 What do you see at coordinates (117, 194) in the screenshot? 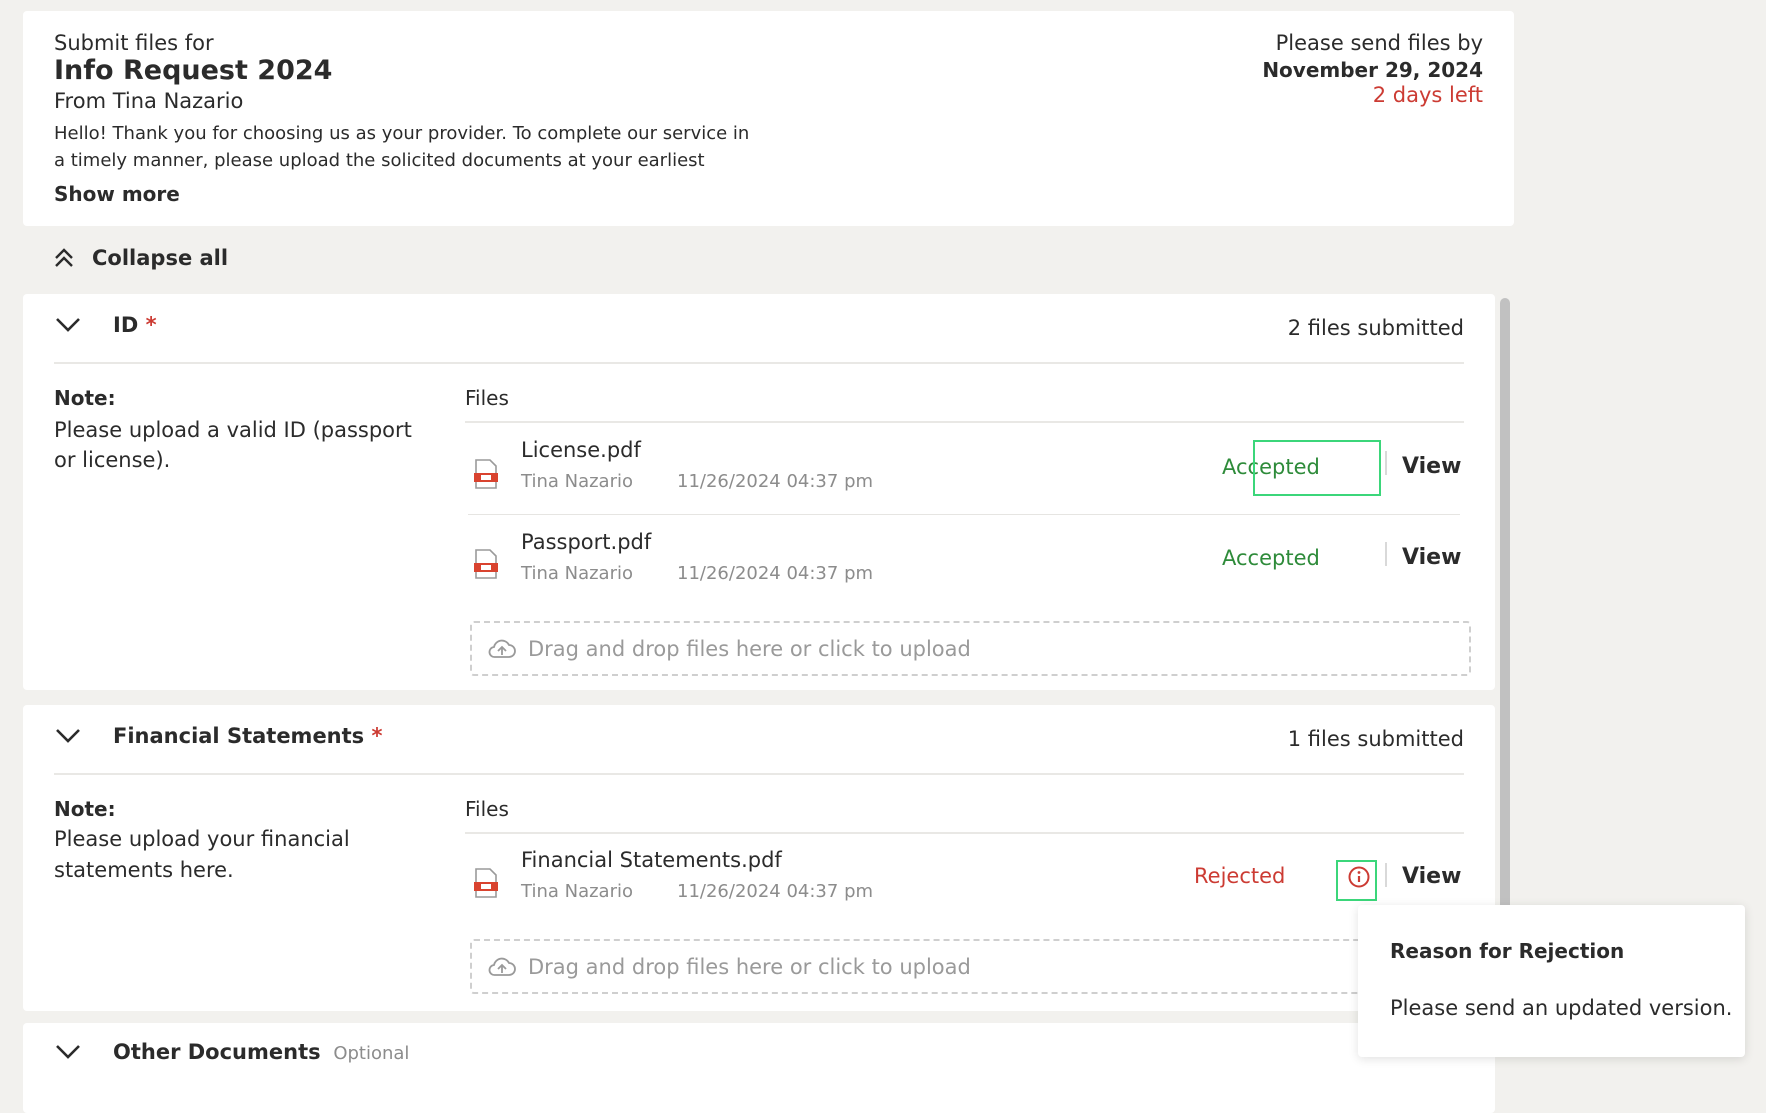
I see `show-more-link: Show more` at bounding box center [117, 194].